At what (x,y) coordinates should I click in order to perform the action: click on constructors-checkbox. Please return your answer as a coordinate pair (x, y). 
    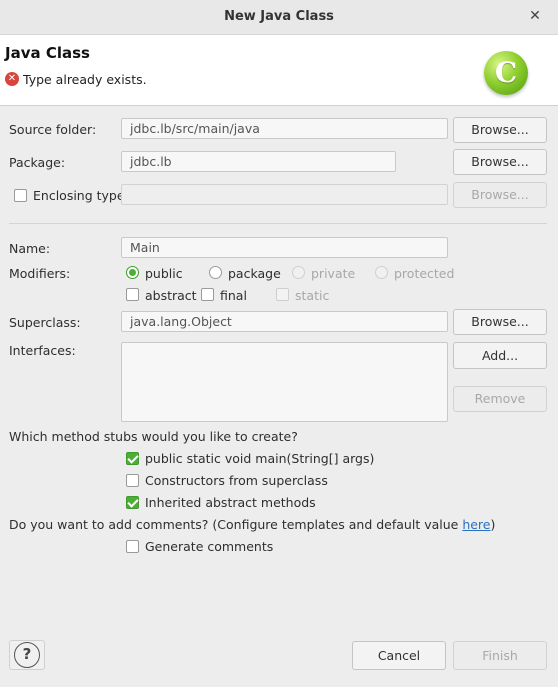
    Looking at the image, I should click on (132, 480).